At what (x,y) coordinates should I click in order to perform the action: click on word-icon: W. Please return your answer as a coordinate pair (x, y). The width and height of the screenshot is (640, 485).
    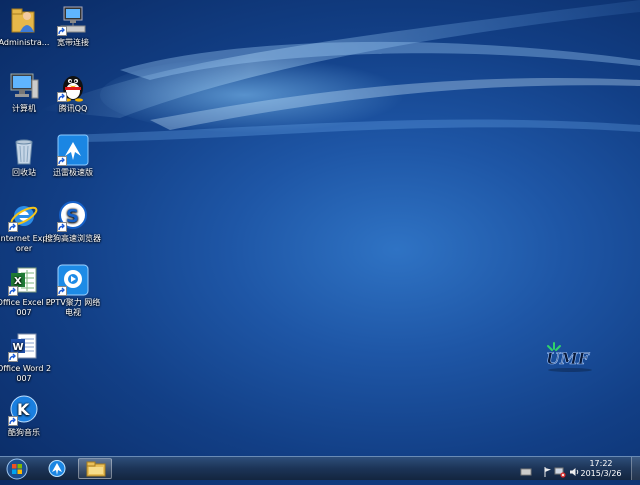
    Looking at the image, I should click on (24, 346).